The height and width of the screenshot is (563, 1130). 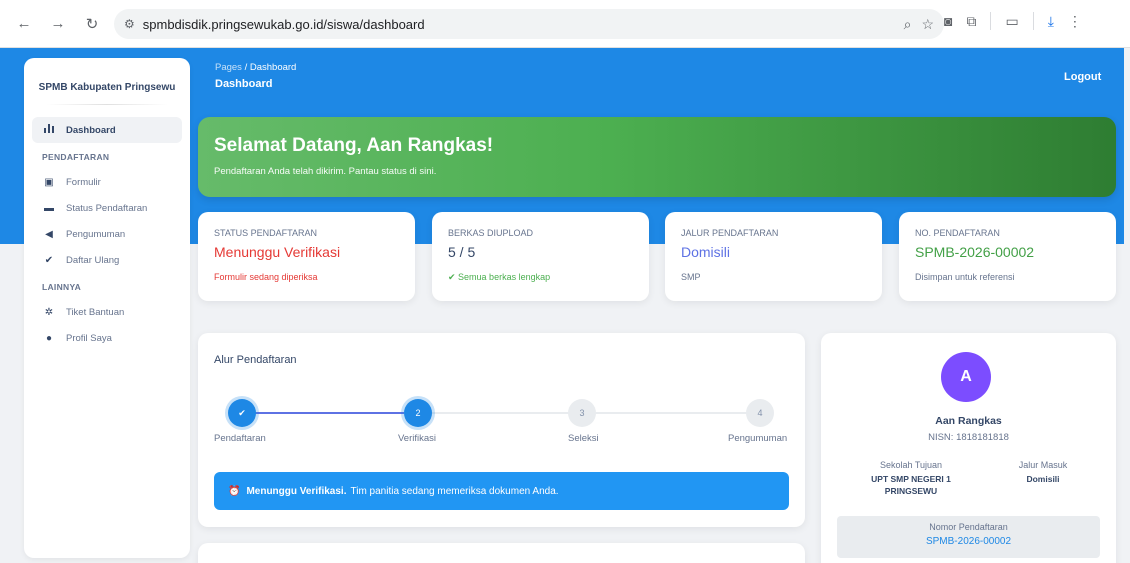 I want to click on page-title: Dashboard, so click(x=244, y=84).